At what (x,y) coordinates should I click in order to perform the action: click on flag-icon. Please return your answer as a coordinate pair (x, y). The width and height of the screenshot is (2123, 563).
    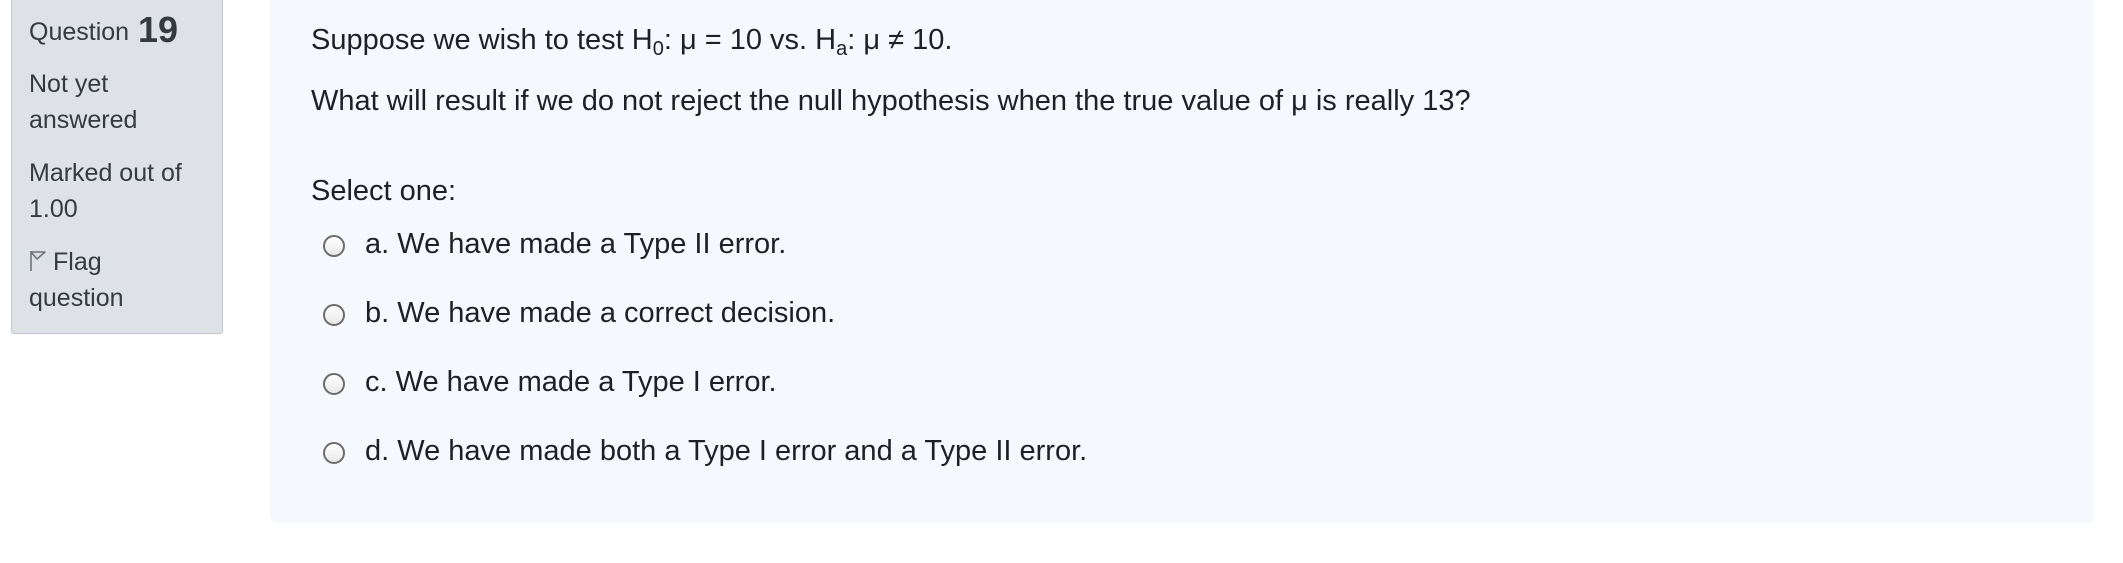
    Looking at the image, I should click on (38, 258).